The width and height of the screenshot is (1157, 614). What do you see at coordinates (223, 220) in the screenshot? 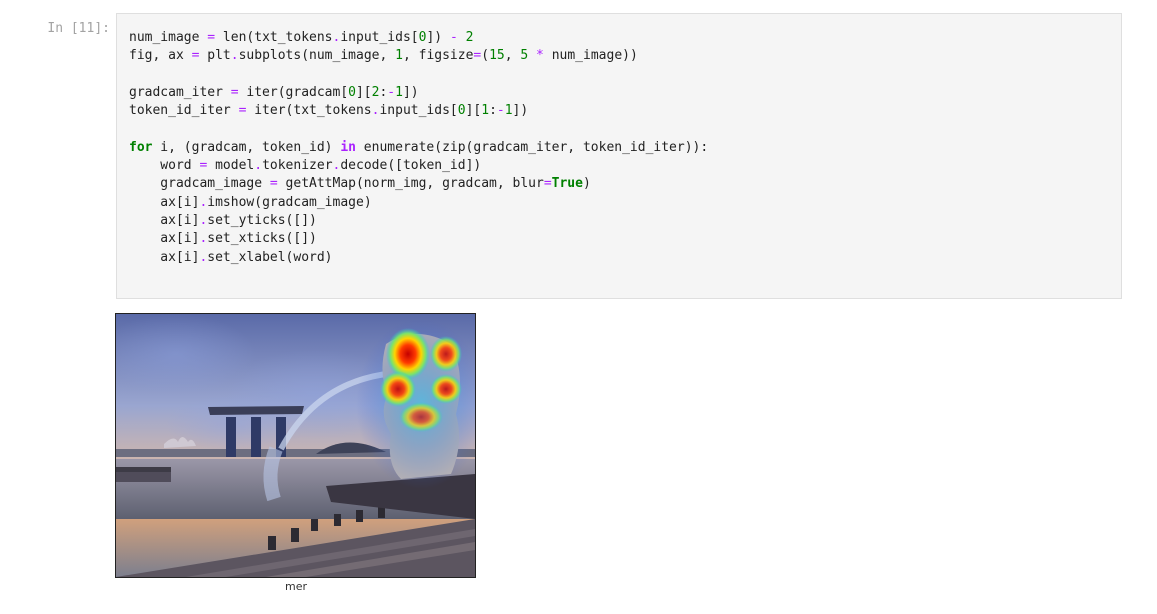
I see `code-line-11: ax[i].set_yticks([])` at bounding box center [223, 220].